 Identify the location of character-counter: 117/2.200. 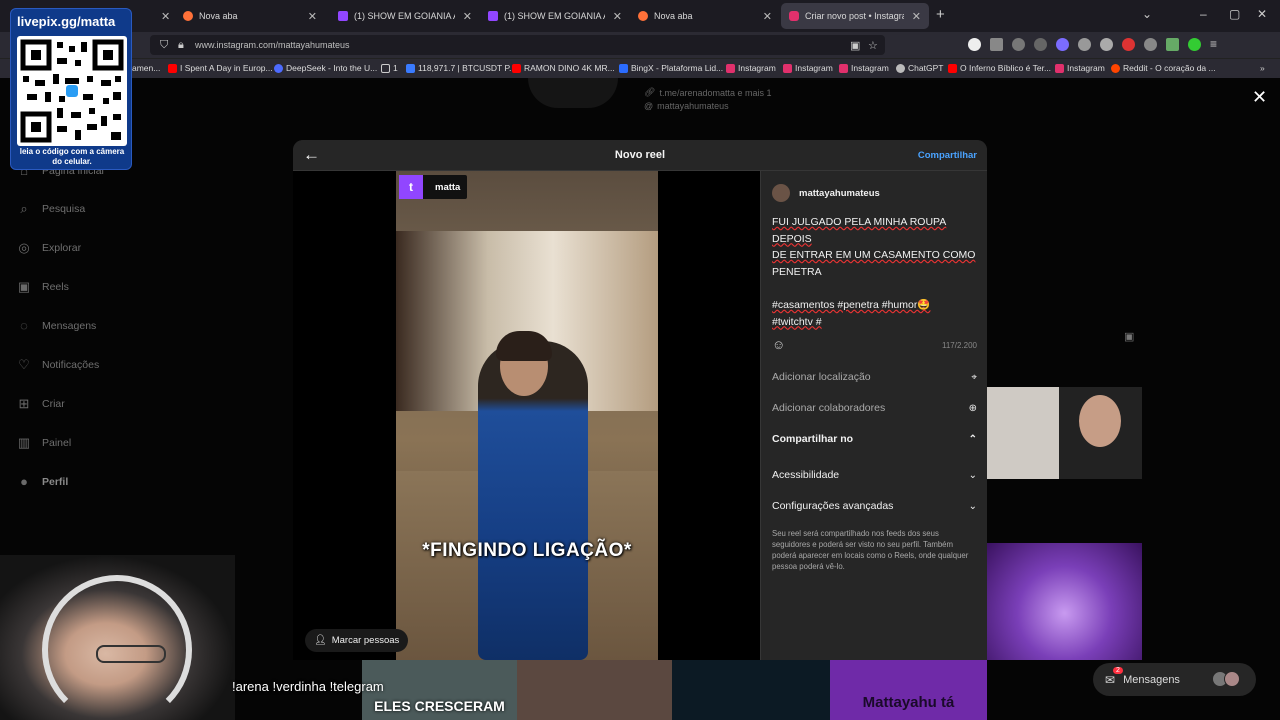
(959, 345).